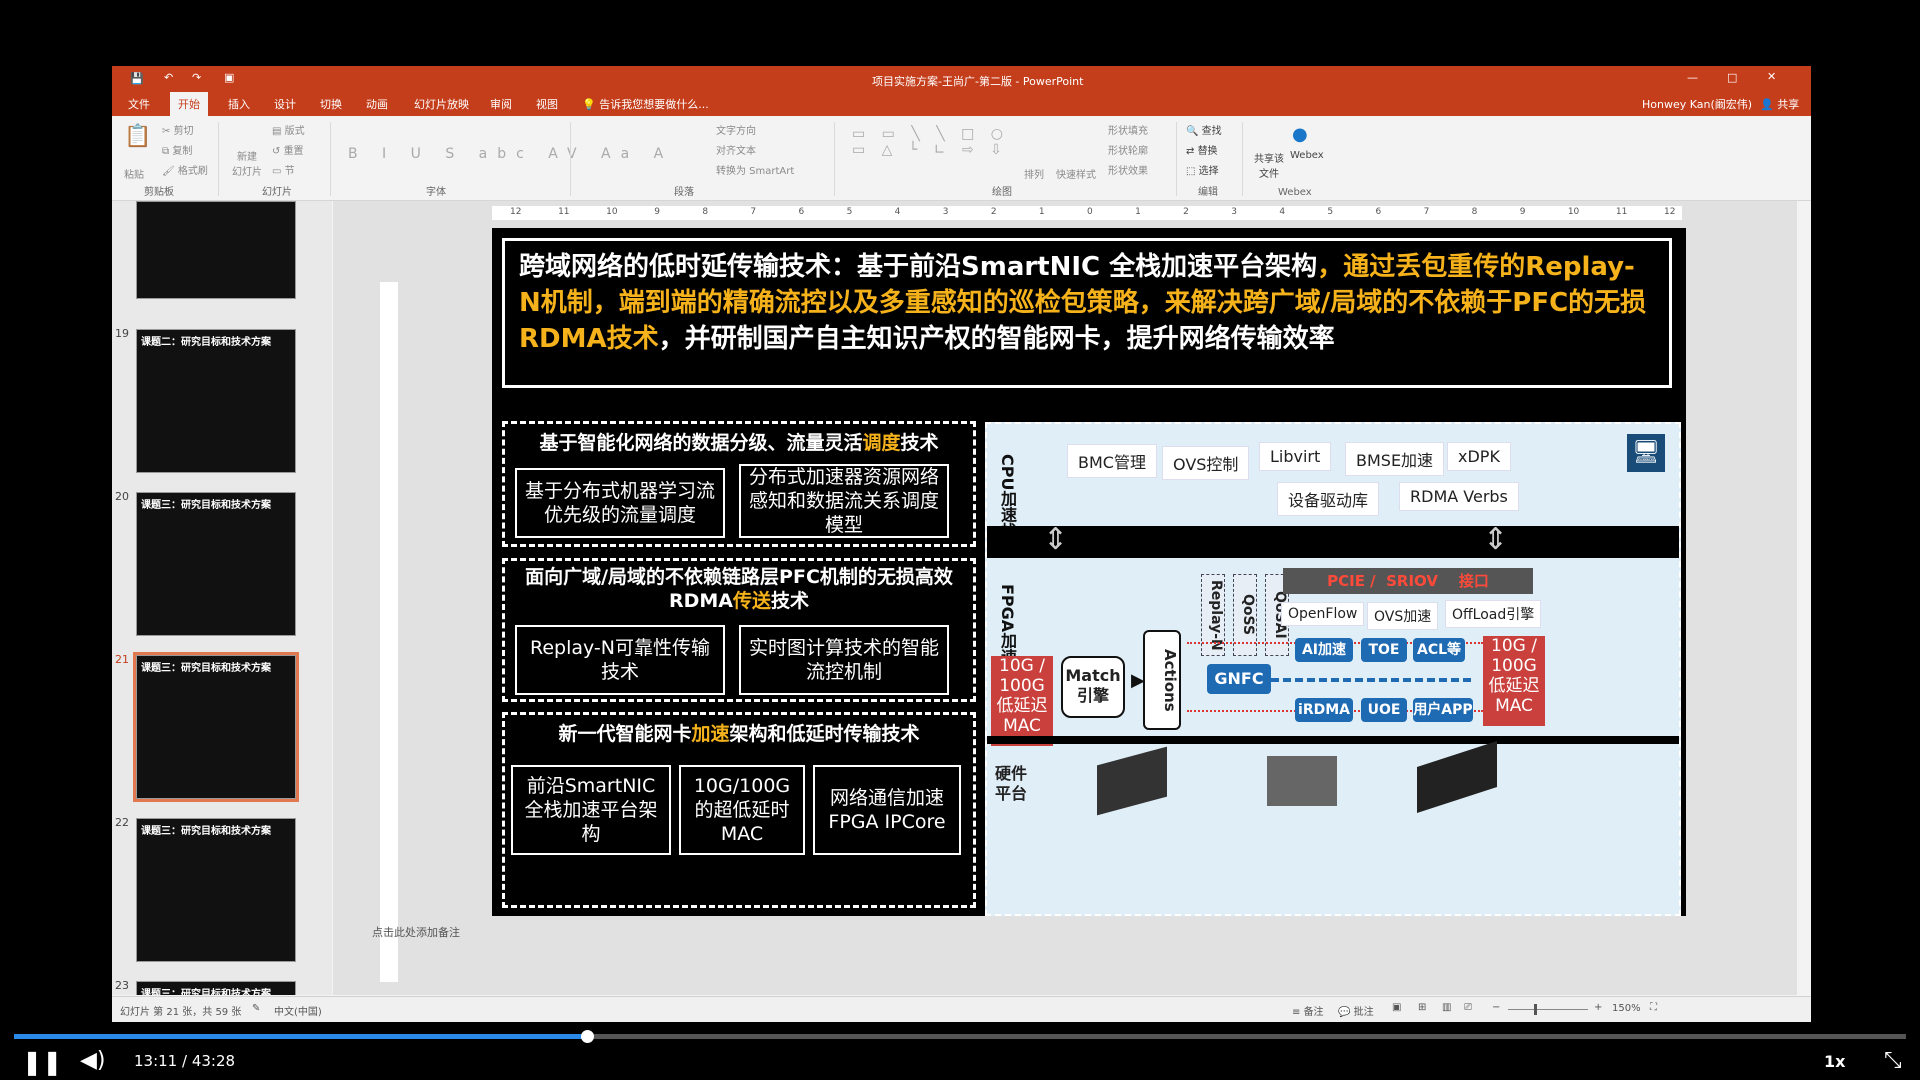 The image size is (1920, 1080). I want to click on language-indicator: 中文(中国), so click(298, 1010).